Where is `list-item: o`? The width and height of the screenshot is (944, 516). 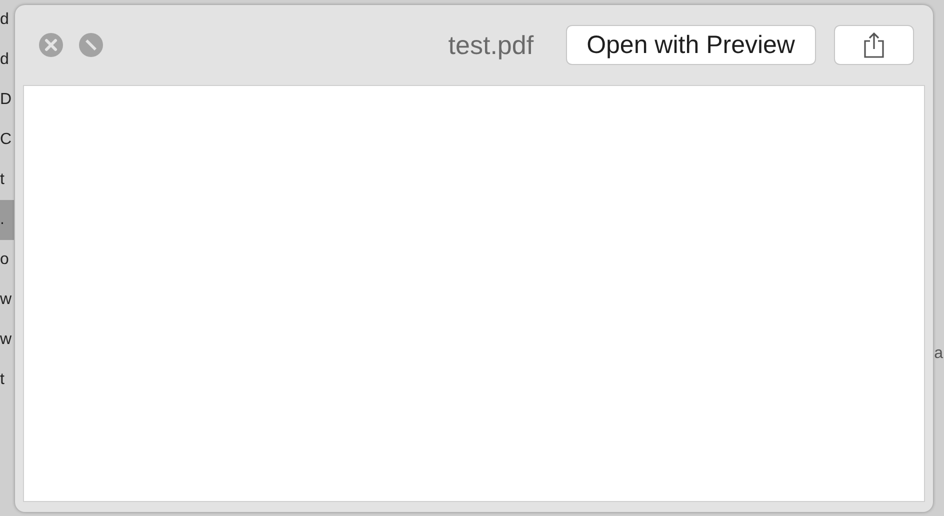 list-item: o is located at coordinates (4, 260).